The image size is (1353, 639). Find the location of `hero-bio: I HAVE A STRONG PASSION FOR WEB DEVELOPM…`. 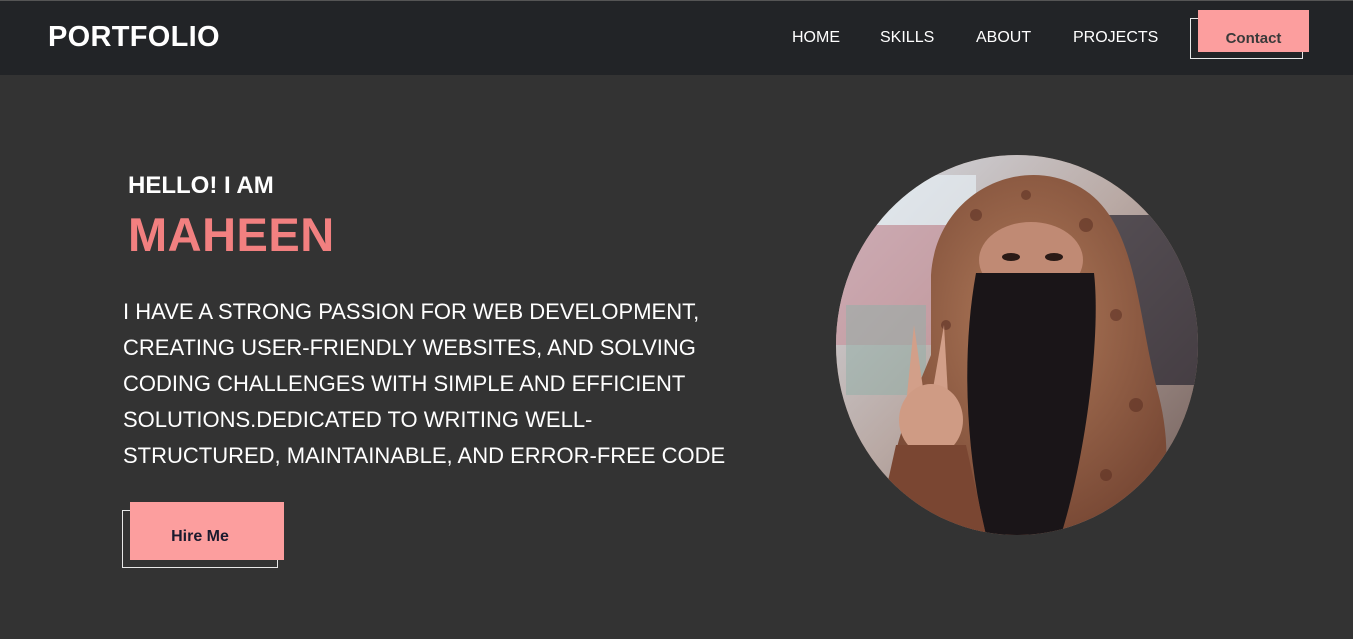

hero-bio: I HAVE A STRONG PASSION FOR WEB DEVELOPM… is located at coordinates (424, 383).